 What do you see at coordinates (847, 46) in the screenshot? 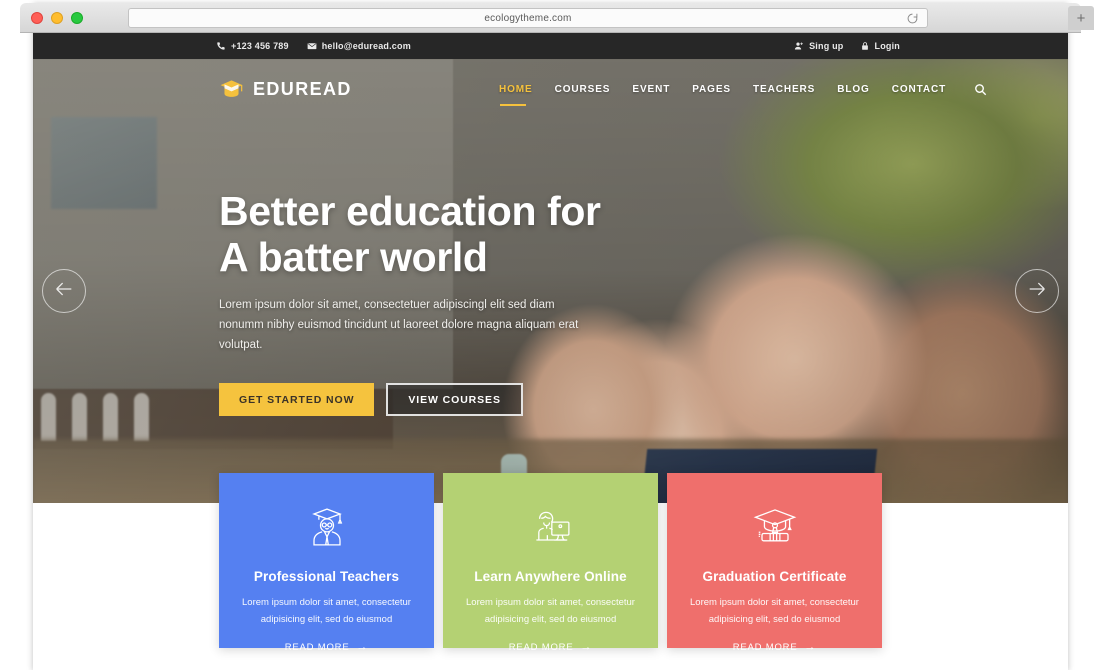
I see `topbar-account-group: Sing up Login` at bounding box center [847, 46].